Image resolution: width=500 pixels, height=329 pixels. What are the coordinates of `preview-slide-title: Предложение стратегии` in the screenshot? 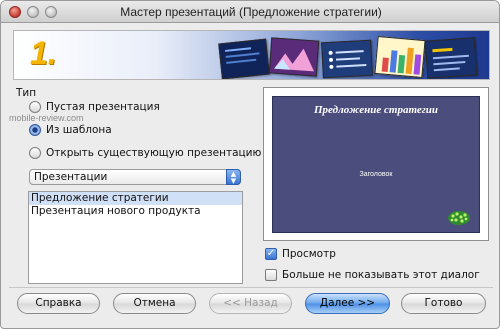 It's located at (376, 110).